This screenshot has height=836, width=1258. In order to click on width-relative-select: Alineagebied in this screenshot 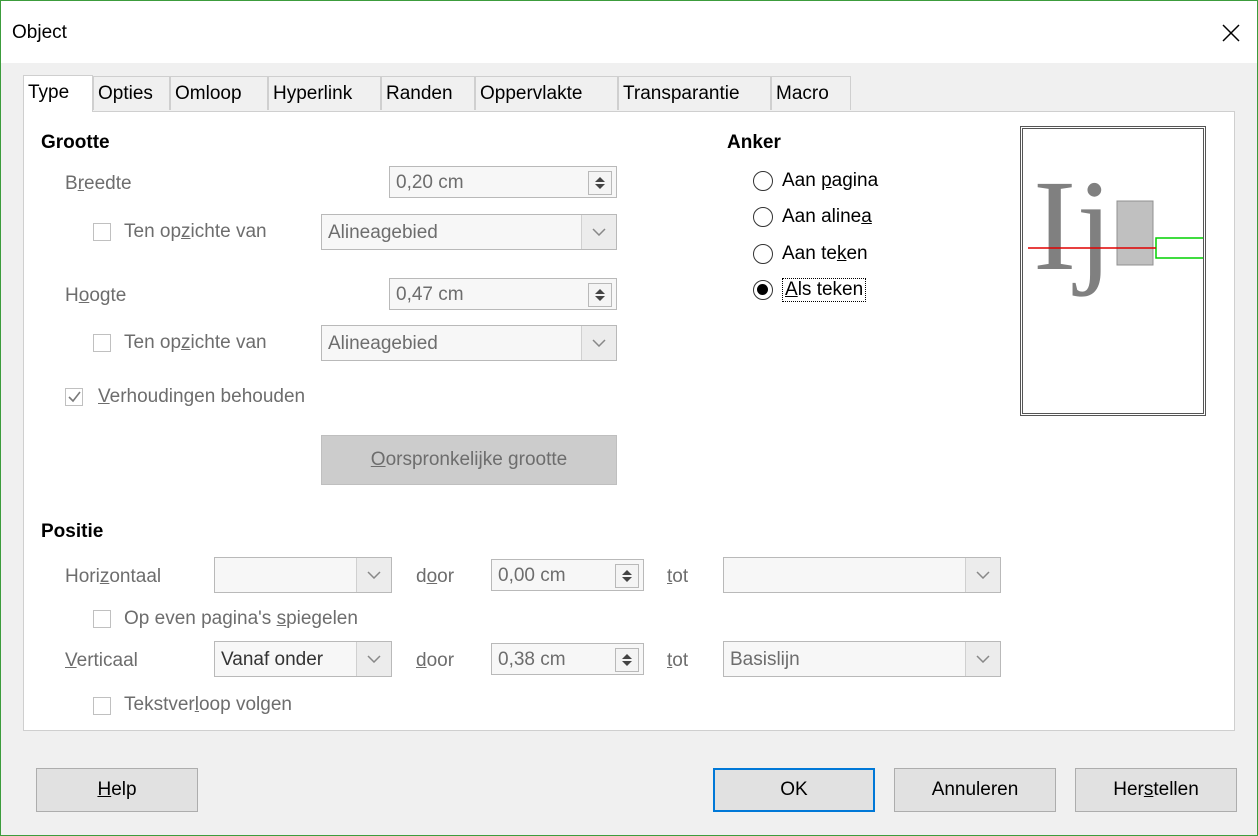, I will do `click(469, 232)`.